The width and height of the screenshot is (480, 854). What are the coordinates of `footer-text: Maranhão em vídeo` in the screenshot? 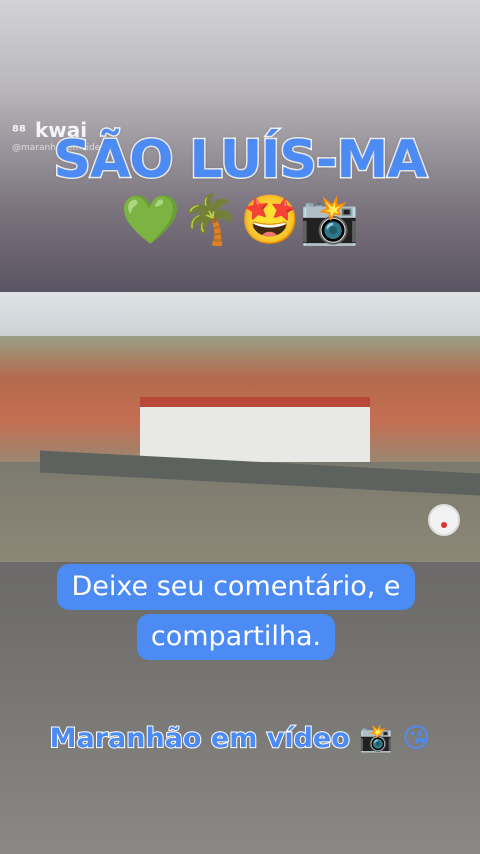 It's located at (200, 738).